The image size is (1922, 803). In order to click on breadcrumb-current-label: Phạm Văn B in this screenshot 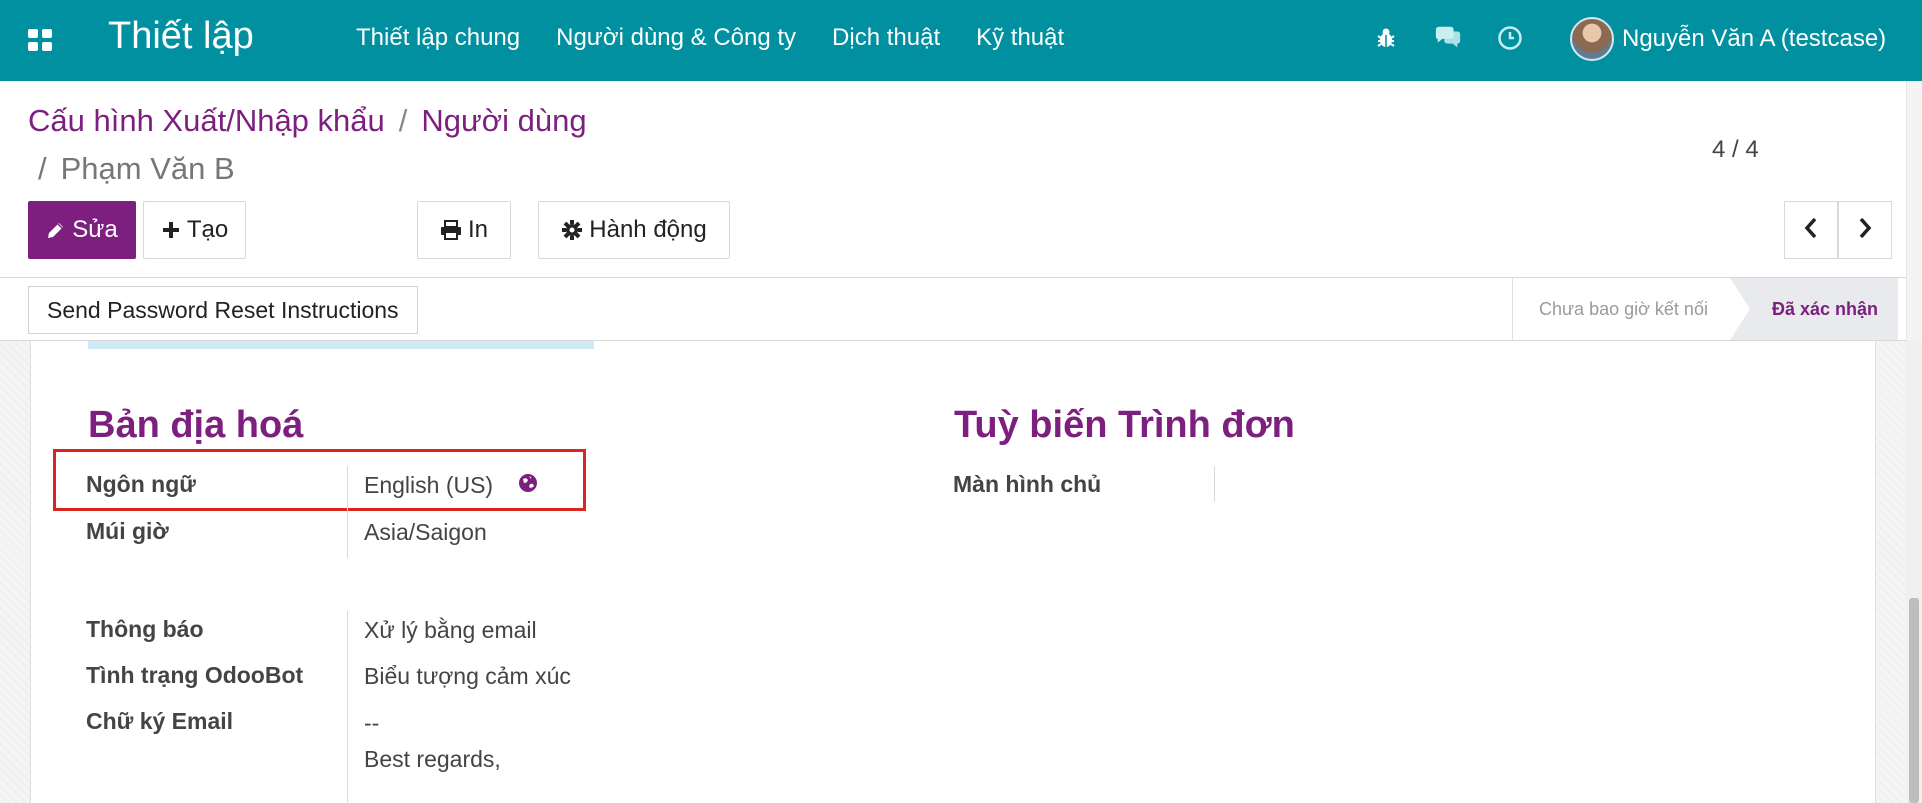, I will do `click(147, 168)`.